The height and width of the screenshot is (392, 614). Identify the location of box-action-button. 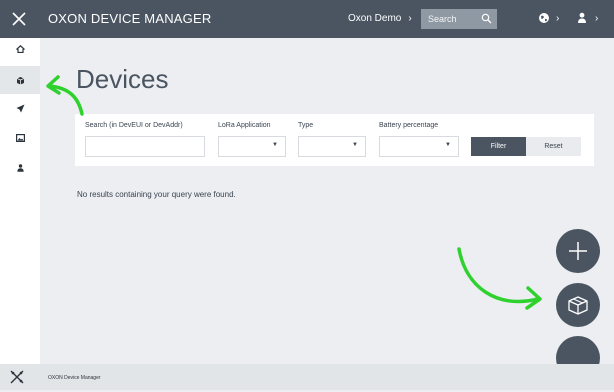
(578, 305).